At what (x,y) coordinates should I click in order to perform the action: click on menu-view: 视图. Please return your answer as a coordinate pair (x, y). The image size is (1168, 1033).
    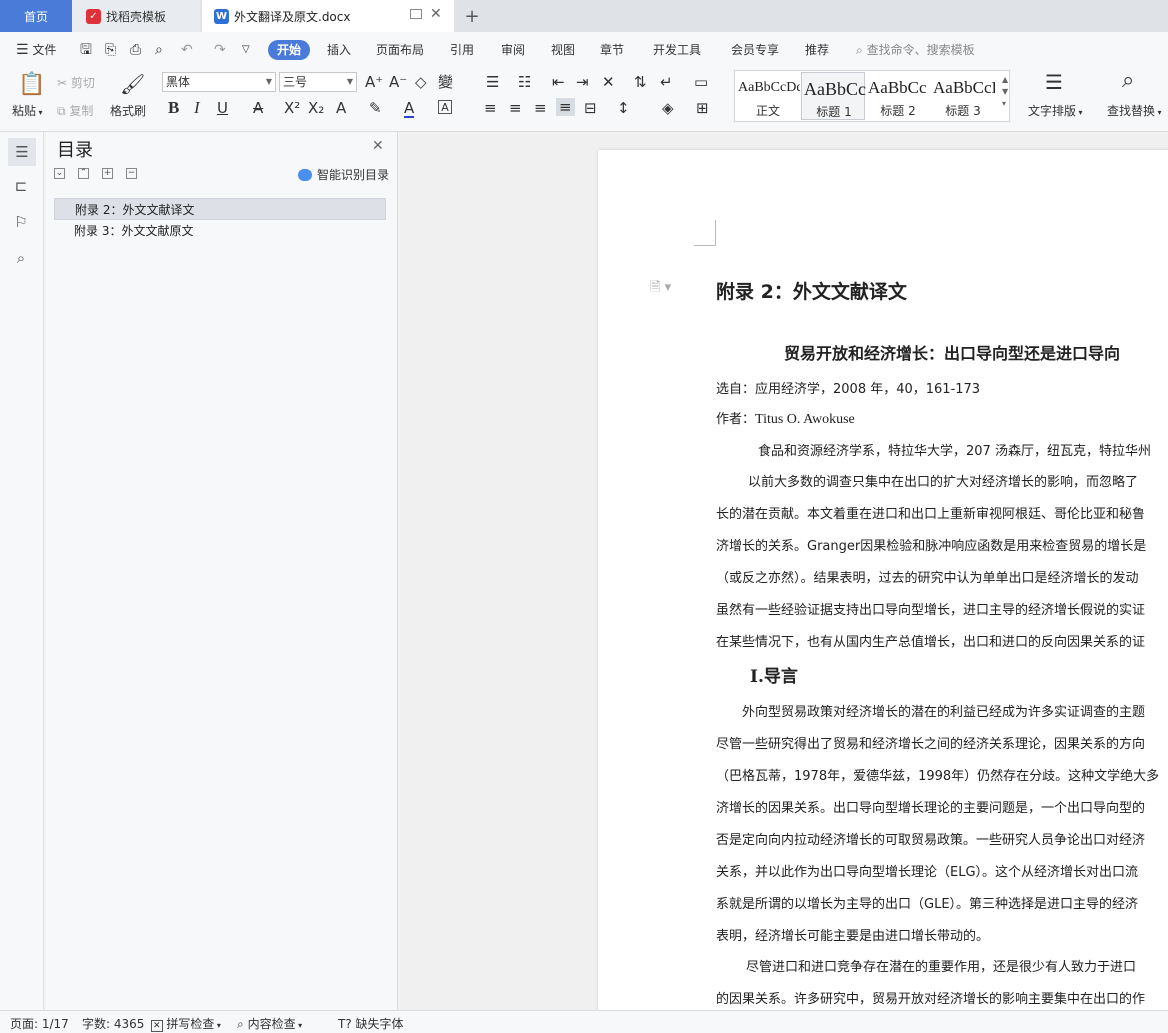
    Looking at the image, I should click on (563, 50).